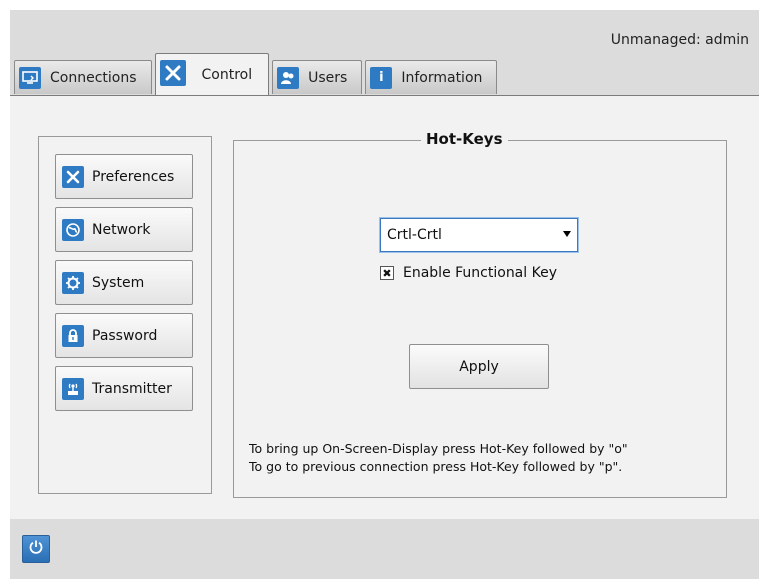  What do you see at coordinates (118, 282) in the screenshot?
I see `sidebar-item-label: System` at bounding box center [118, 282].